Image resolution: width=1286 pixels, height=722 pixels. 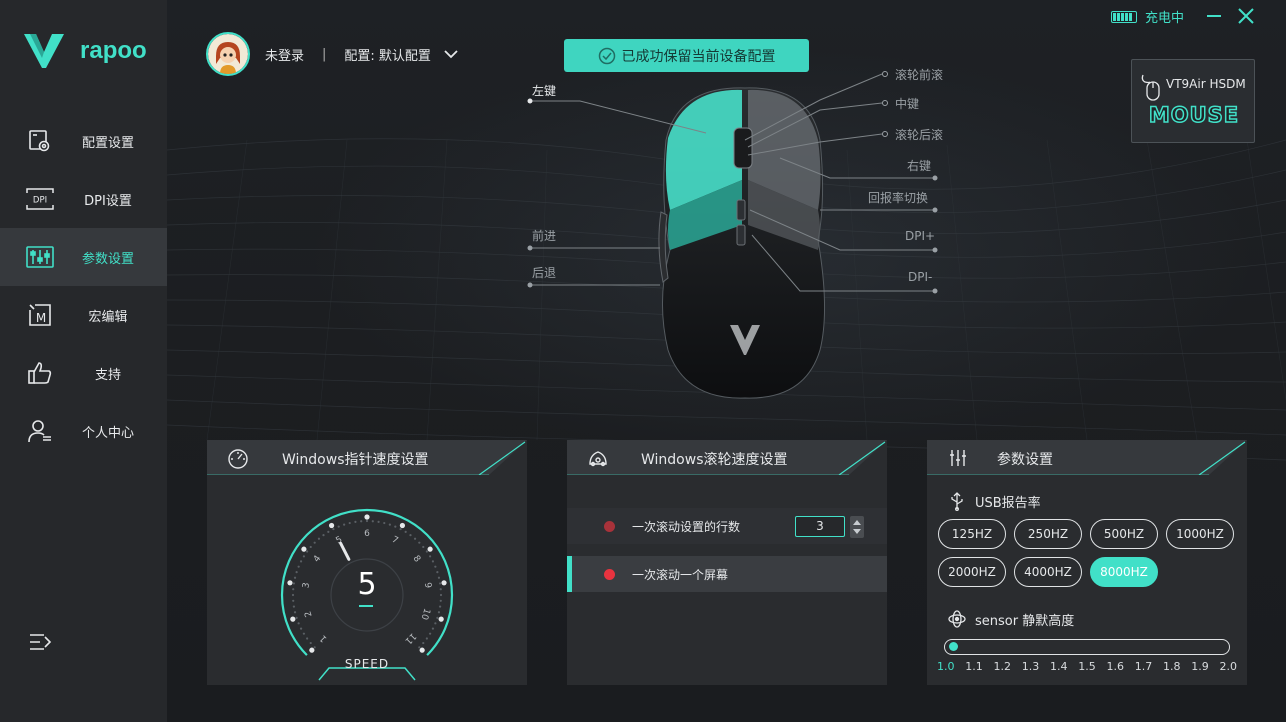 What do you see at coordinates (1200, 534) in the screenshot?
I see `rate-1000hz-button: 1000HZ` at bounding box center [1200, 534].